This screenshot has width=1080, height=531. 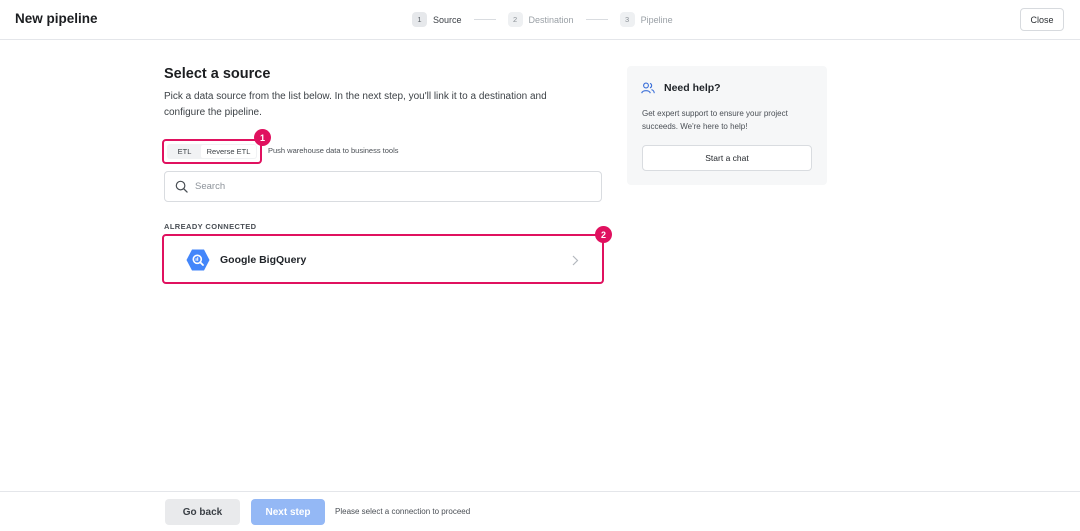 I want to click on annotation-badge-1: 1, so click(x=262, y=137).